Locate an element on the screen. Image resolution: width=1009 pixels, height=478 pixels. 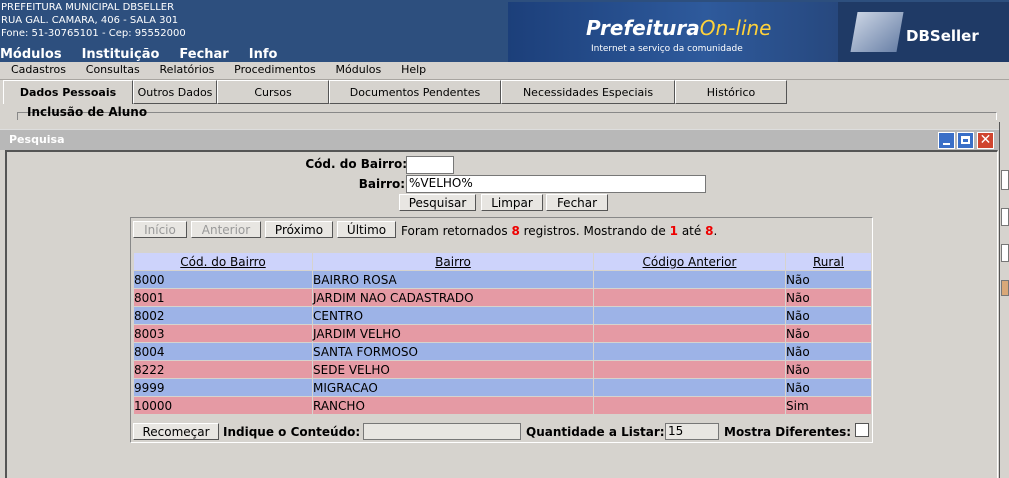
cell-cod-bairro: 8003 is located at coordinates (223, 333).